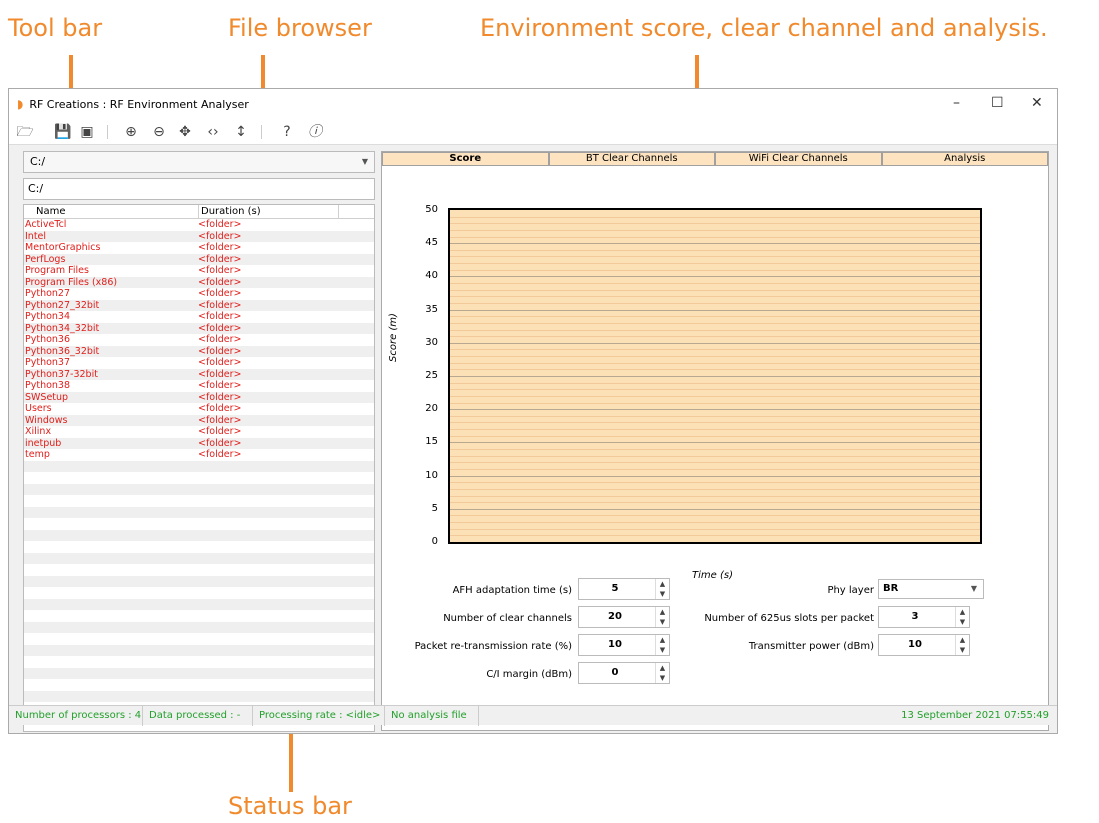  I want to click on file-name: Python37-32bit, so click(61, 374).